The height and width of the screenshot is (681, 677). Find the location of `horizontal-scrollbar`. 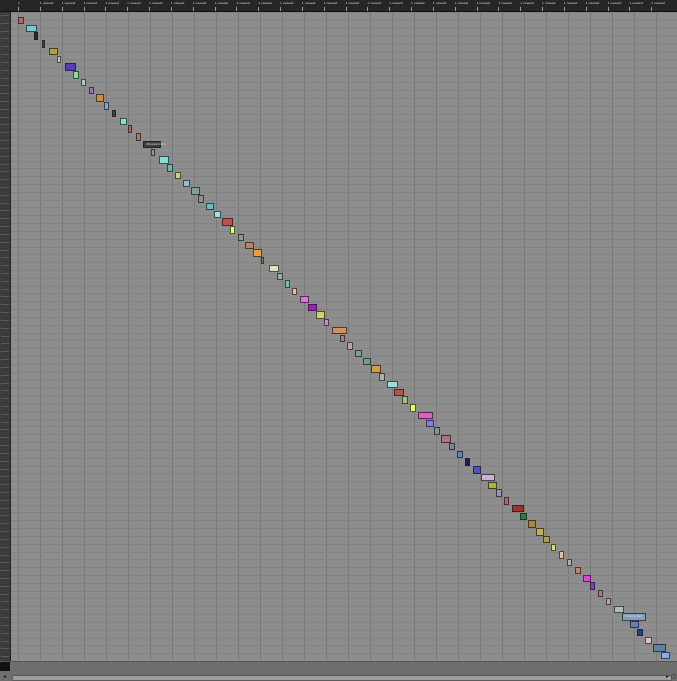

horizontal-scrollbar is located at coordinates (342, 678).